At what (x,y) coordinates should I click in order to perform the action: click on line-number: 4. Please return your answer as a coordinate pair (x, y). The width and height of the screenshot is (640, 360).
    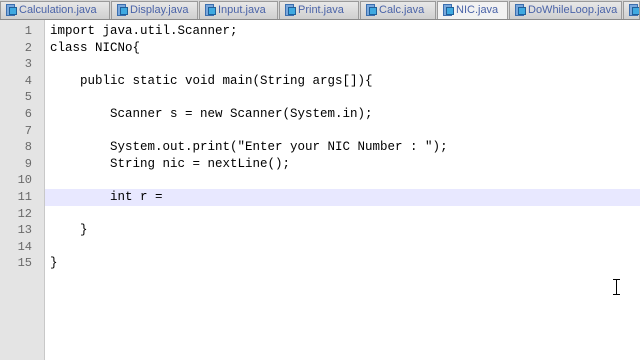
    Looking at the image, I should click on (28, 80).